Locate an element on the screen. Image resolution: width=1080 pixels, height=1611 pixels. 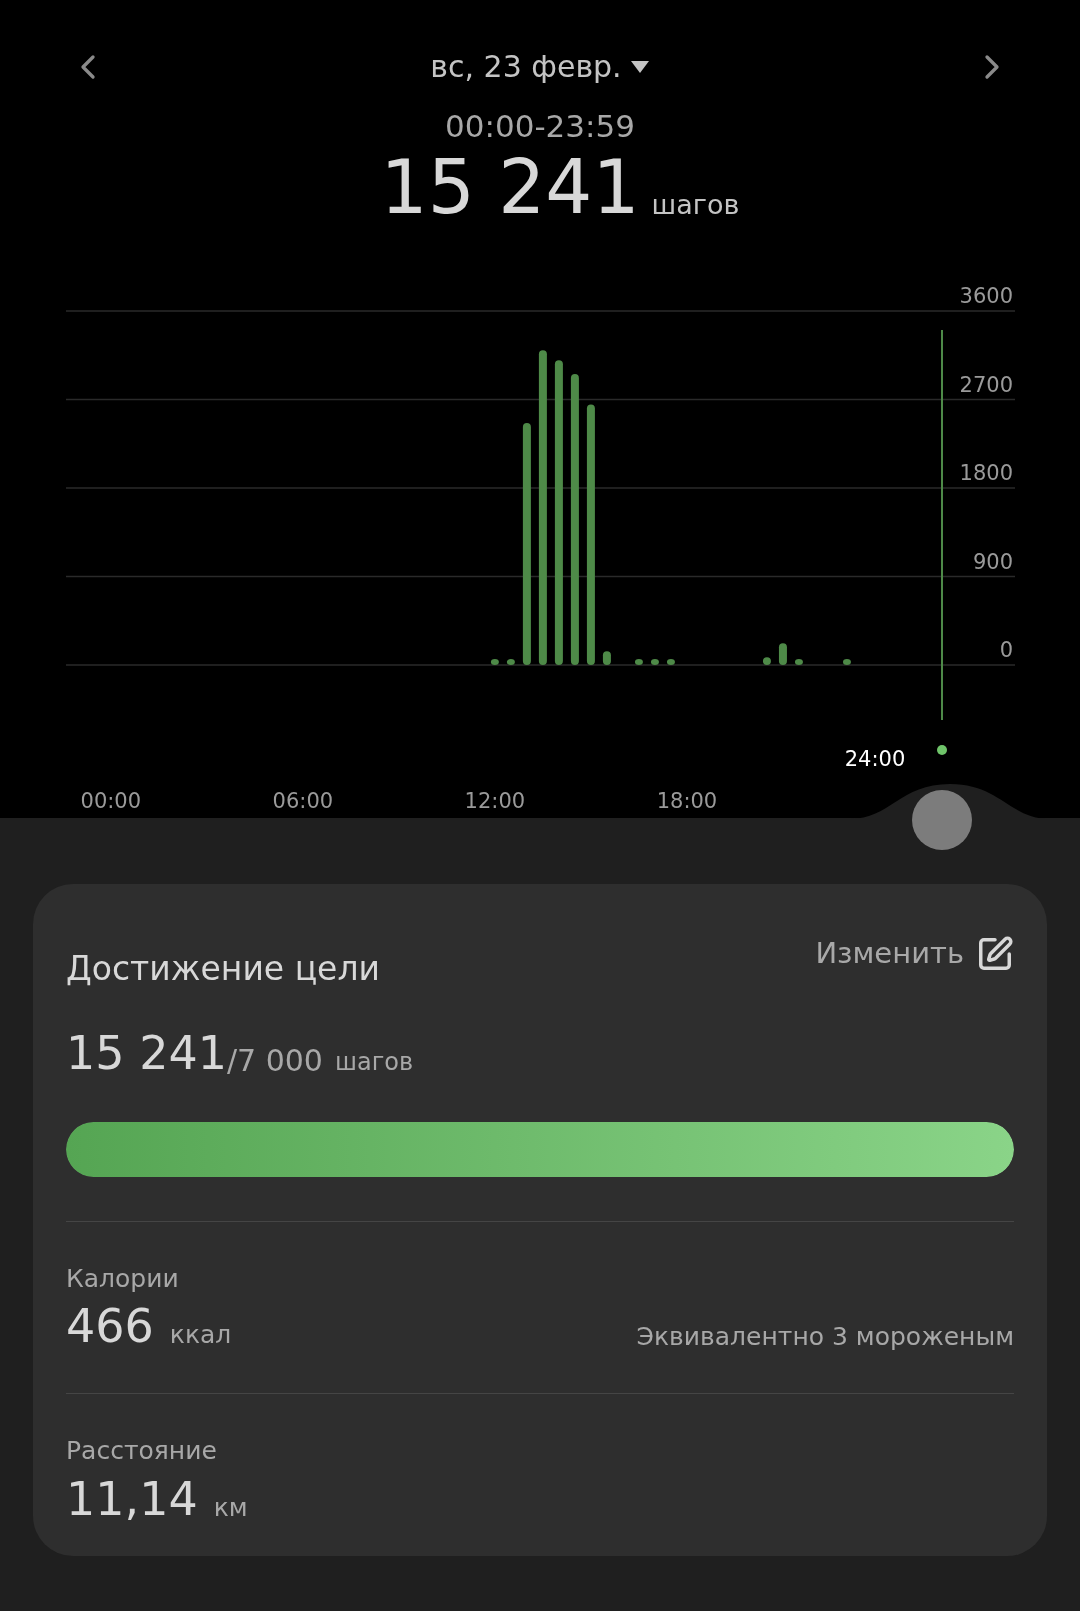
y-axis-label: 900 is located at coordinates (992, 561).